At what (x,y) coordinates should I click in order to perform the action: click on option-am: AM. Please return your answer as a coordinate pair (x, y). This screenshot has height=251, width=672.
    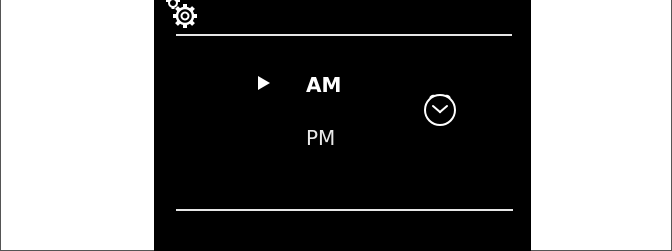
    Looking at the image, I should click on (323, 85).